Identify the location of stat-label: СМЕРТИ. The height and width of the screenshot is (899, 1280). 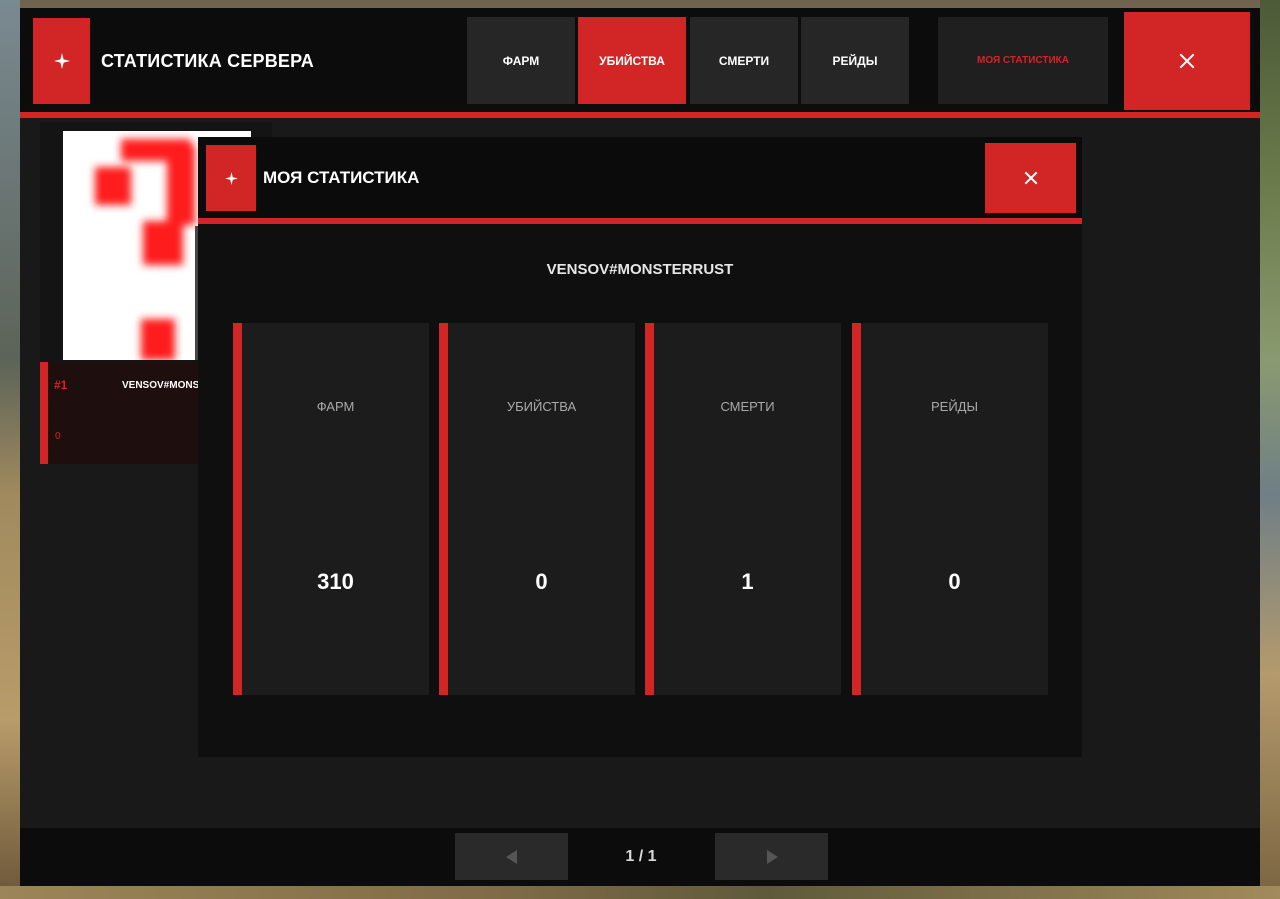
(747, 406).